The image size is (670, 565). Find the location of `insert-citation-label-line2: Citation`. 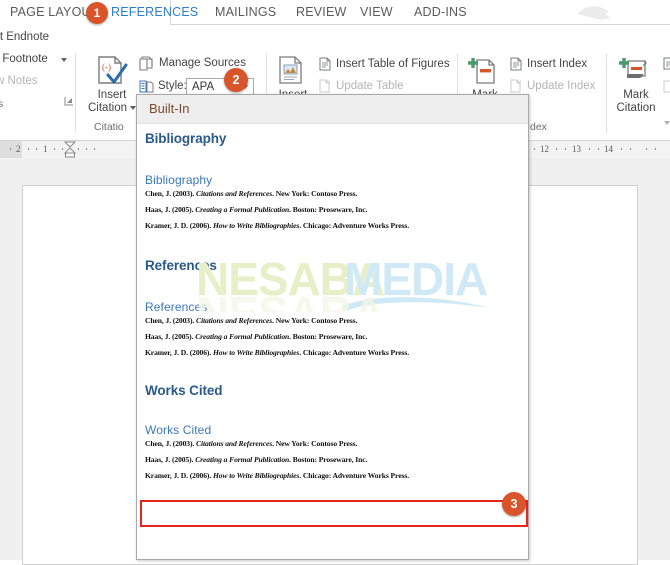

insert-citation-label-line2: Citation is located at coordinates (107, 108).